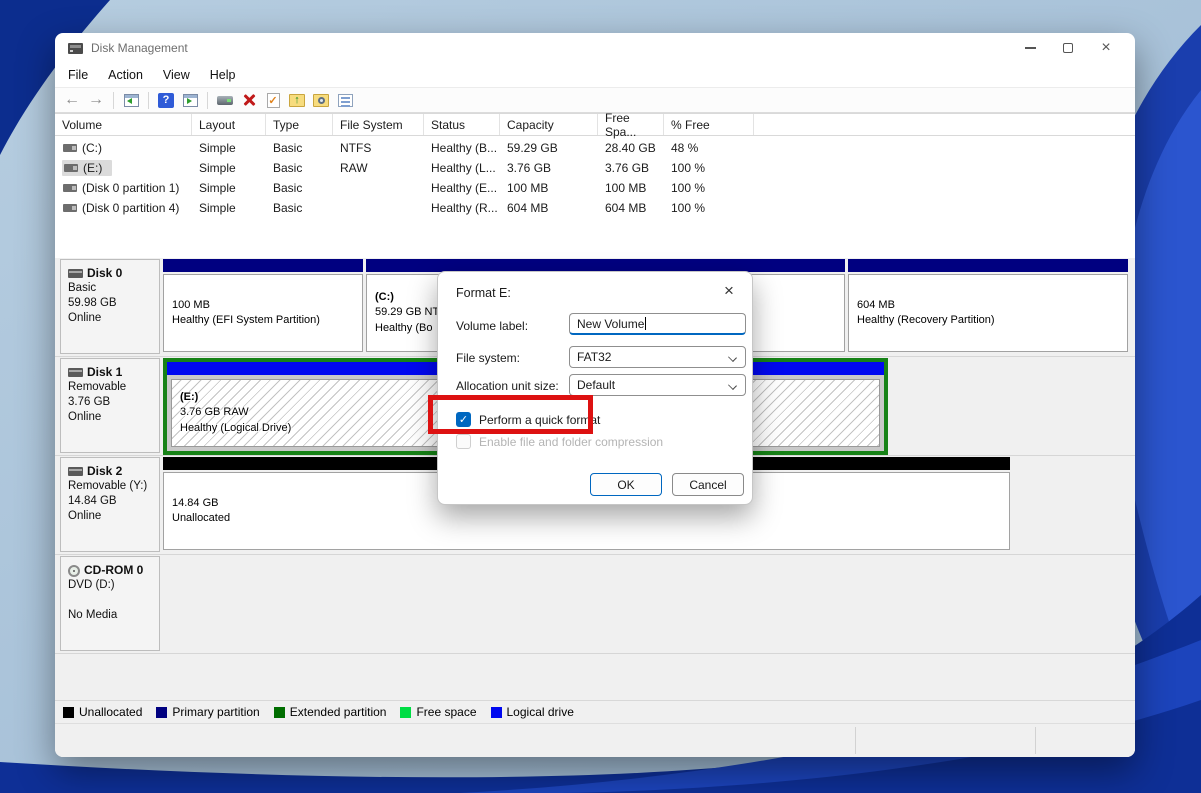 Image resolution: width=1201 pixels, height=793 pixels. What do you see at coordinates (102, 712) in the screenshot?
I see `legend-unallocated: Unallocated` at bounding box center [102, 712].